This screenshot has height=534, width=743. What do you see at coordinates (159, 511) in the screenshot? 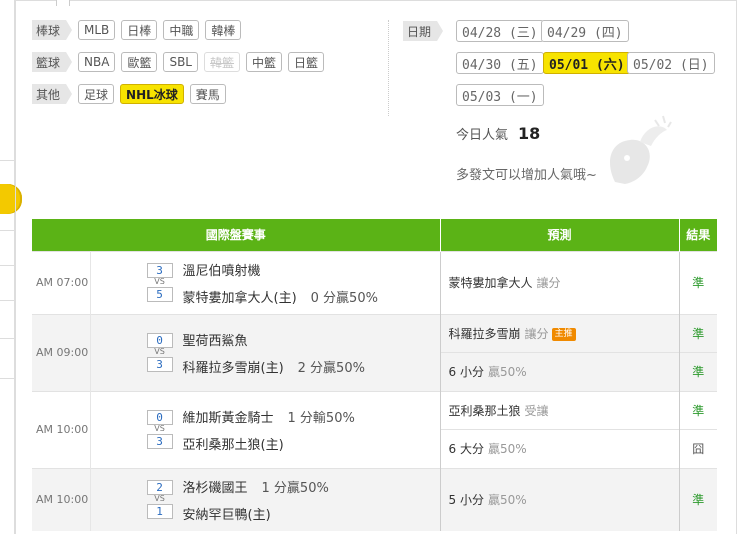
I see `away-score: 1` at bounding box center [159, 511].